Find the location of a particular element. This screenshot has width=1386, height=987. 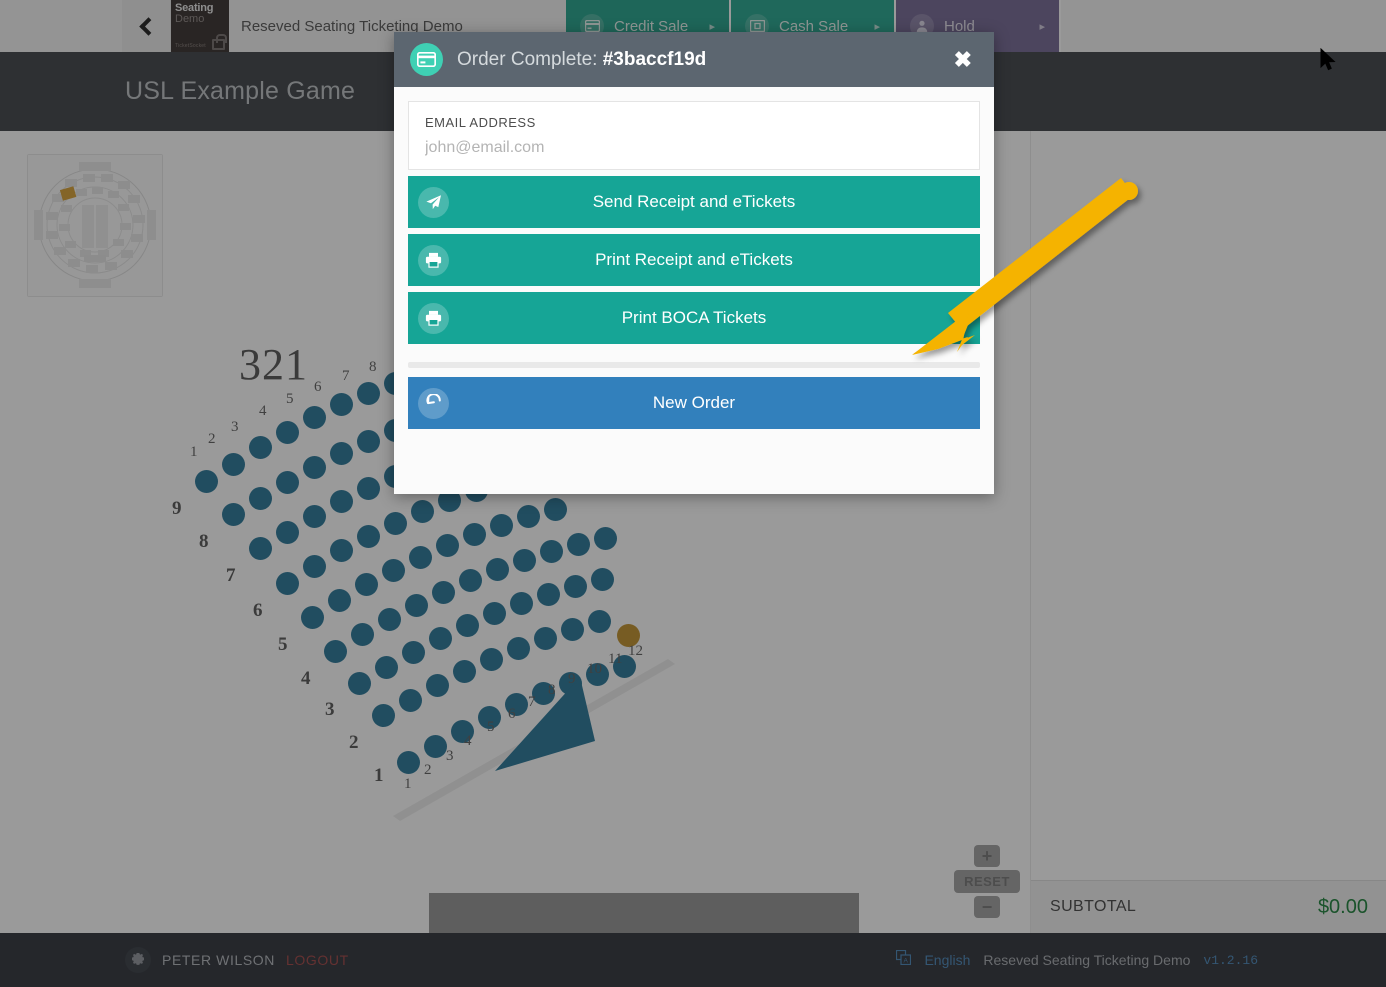

mouse-cursor is located at coordinates (1328, 62).